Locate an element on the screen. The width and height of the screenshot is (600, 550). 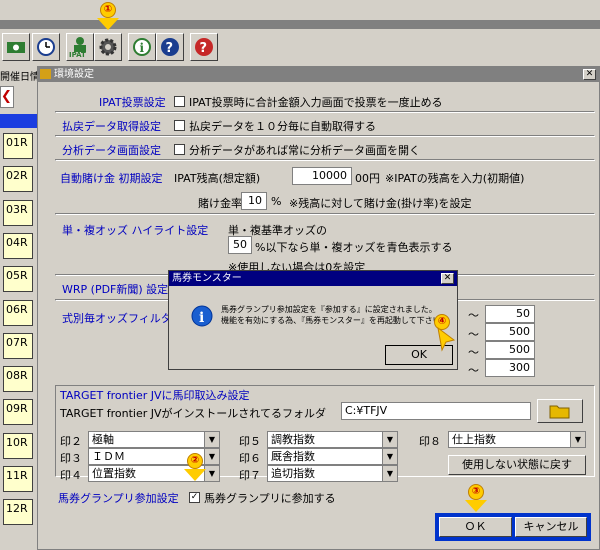
analysis-checkbox is located at coordinates (179, 149).